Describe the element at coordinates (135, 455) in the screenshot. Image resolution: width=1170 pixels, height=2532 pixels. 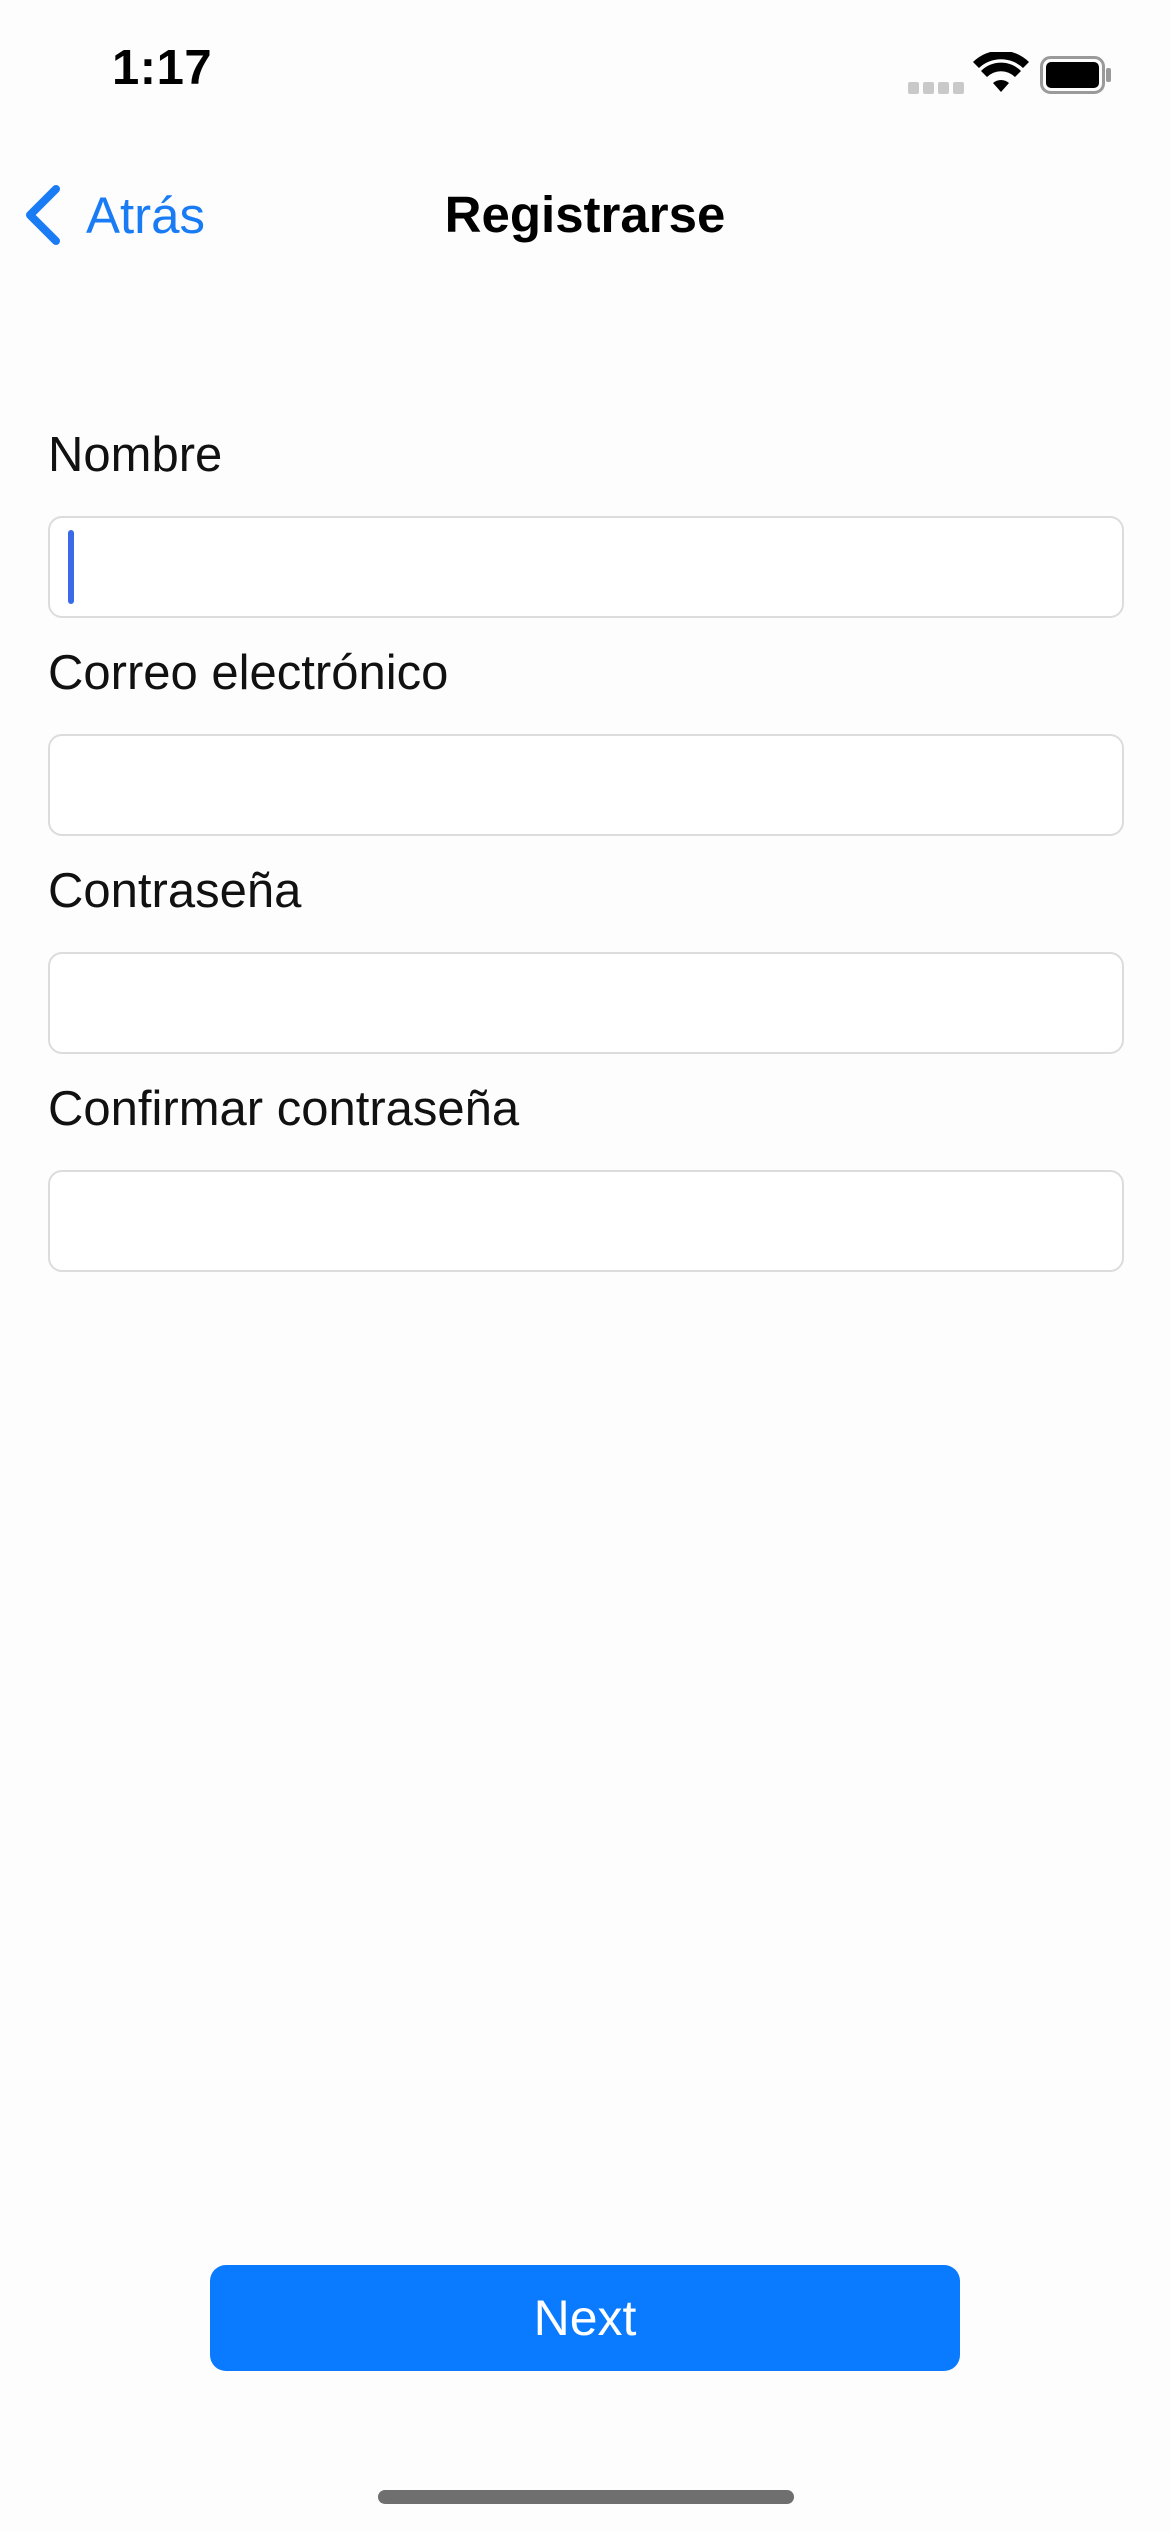
I see `name-label: Nombre` at that location.